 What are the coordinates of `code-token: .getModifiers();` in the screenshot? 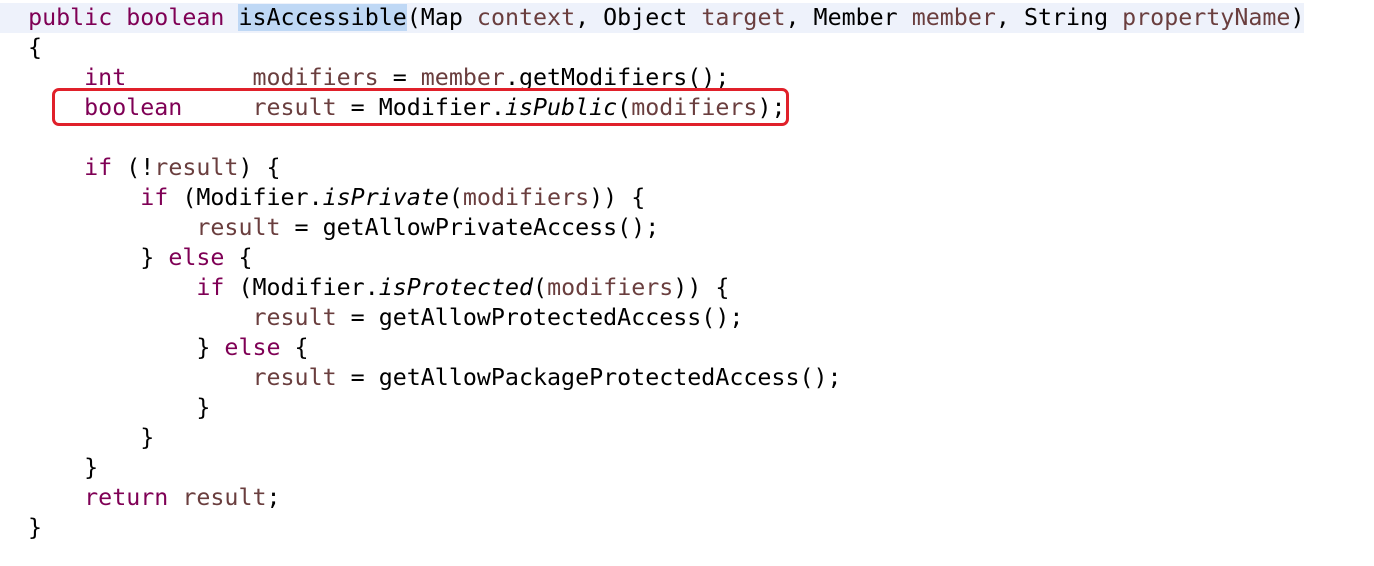 It's located at (617, 77).